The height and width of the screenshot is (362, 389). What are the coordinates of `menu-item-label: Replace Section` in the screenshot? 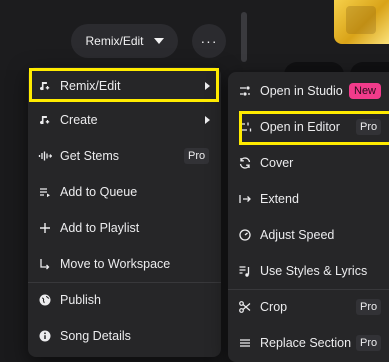 It's located at (306, 343).